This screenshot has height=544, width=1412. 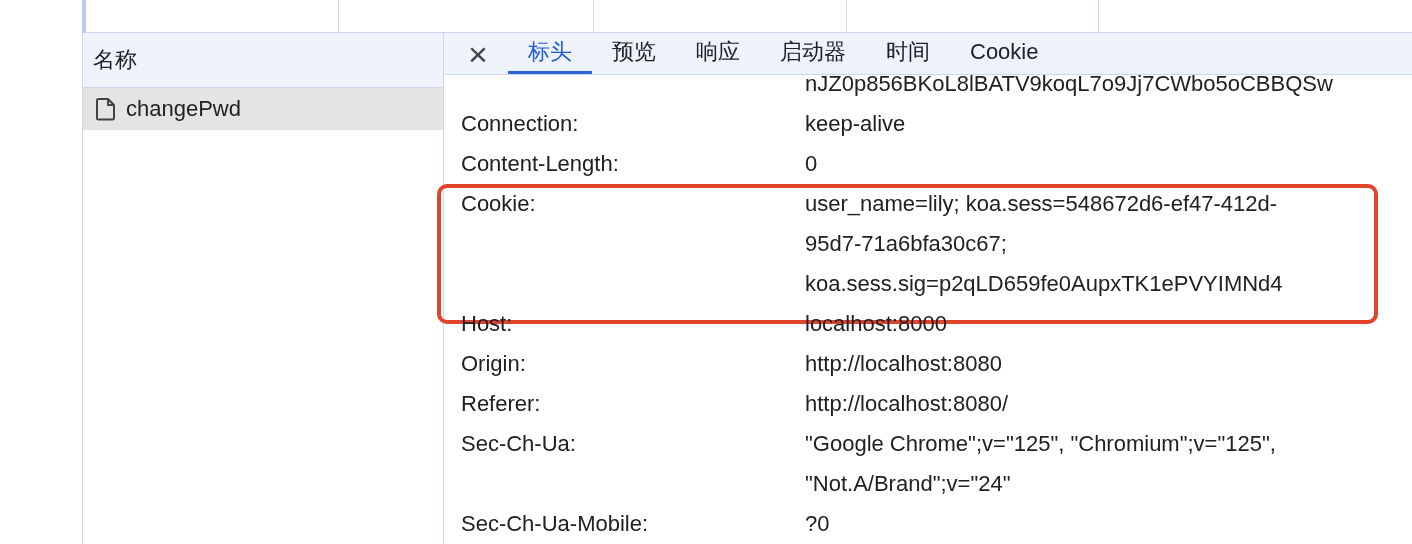 I want to click on tab: 启动器, so click(x=813, y=53).